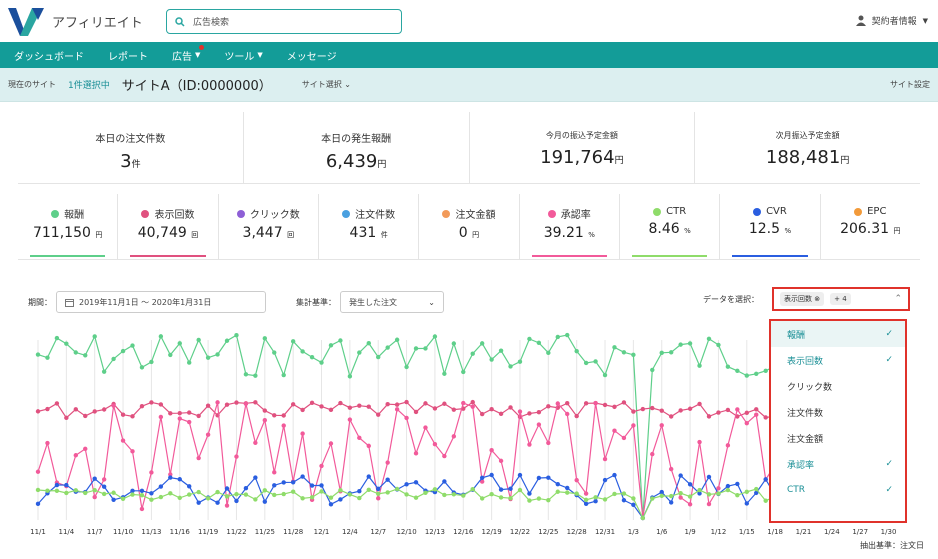  Describe the element at coordinates (570, 226) in the screenshot. I see `metric-tab: 承認率 39.21 %` at that location.